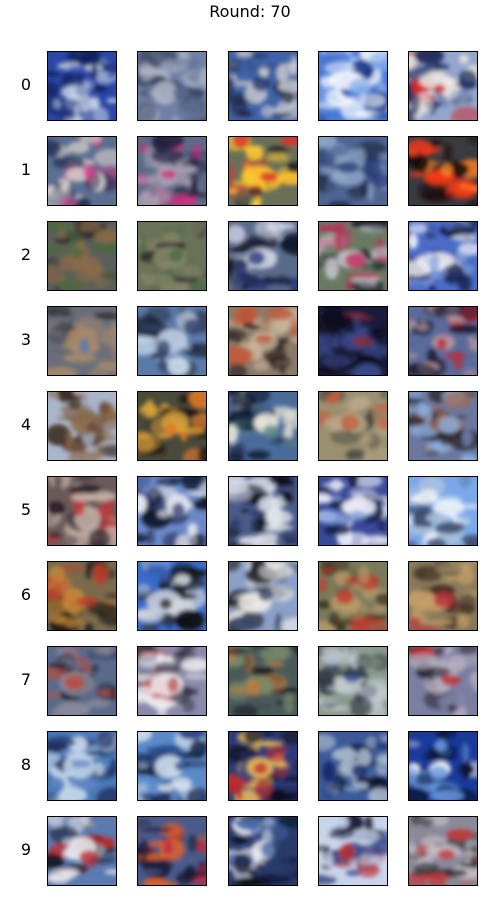 This screenshot has width=500, height=900. Describe the element at coordinates (250, 11) in the screenshot. I see `figure-title: Round: 70` at that location.